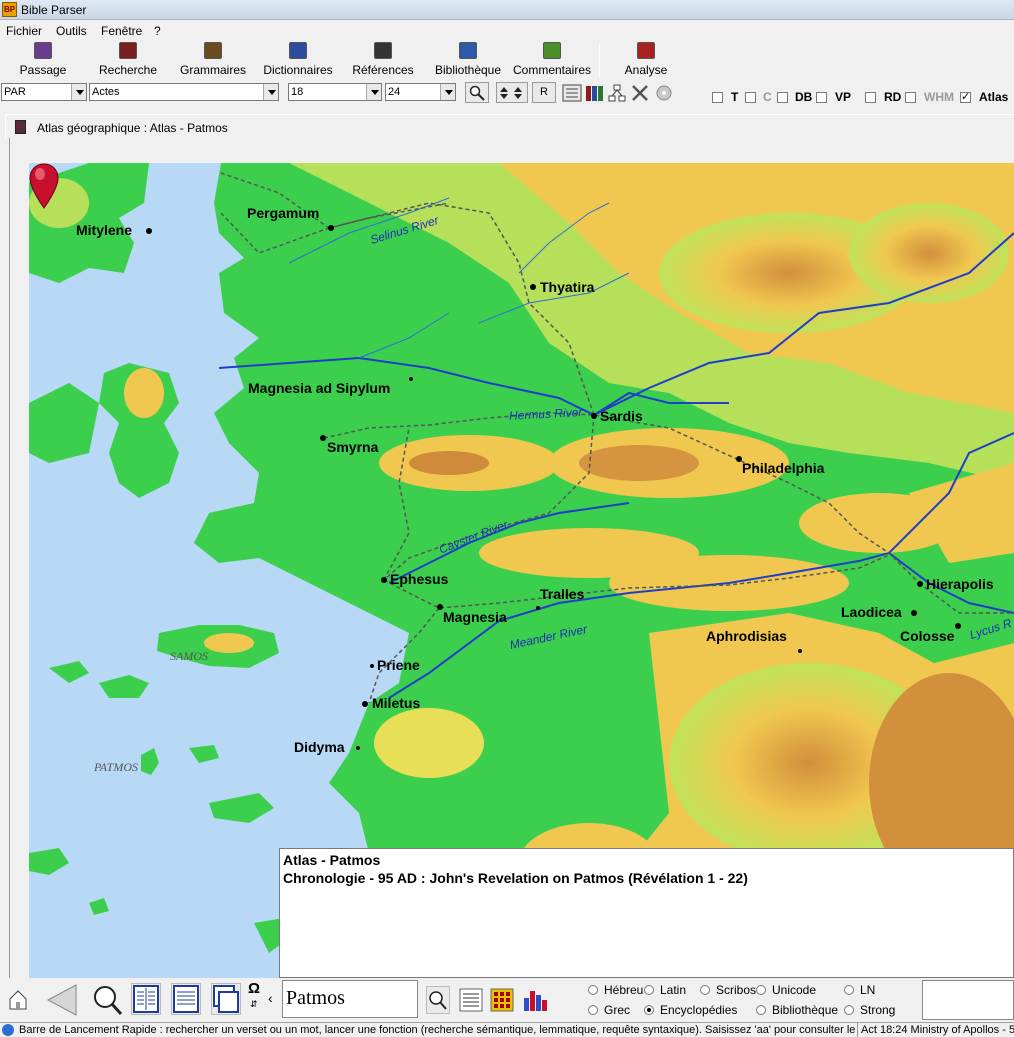 The image size is (1014, 1037). What do you see at coordinates (761, 1010) in the screenshot?
I see `radio-bibliotheque` at bounding box center [761, 1010].